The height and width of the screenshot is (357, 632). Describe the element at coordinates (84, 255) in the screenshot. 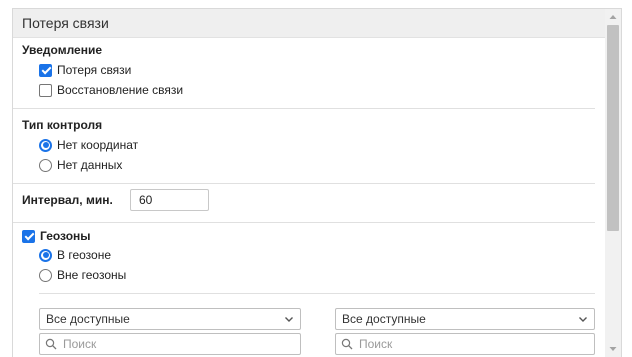

I see `in-geozone-label: В геозоне` at that location.